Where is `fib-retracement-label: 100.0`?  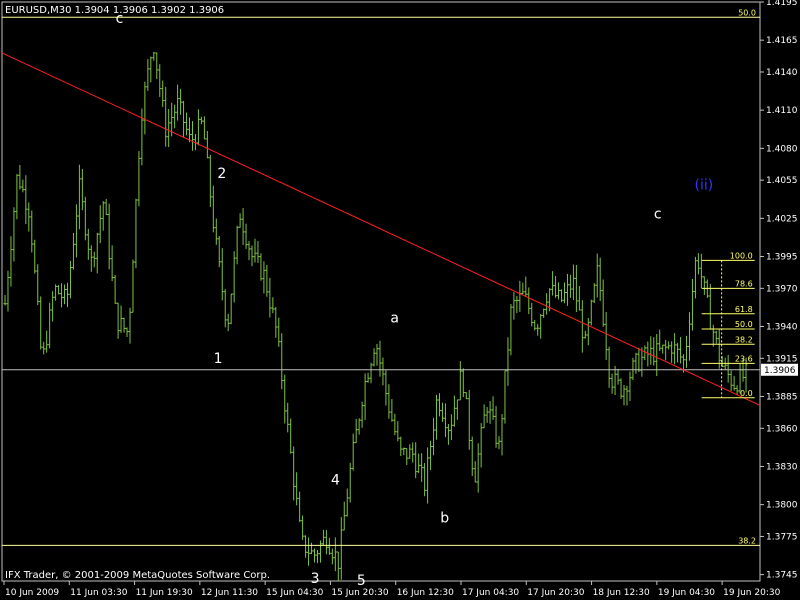 fib-retracement-label: 100.0 is located at coordinates (741, 255).